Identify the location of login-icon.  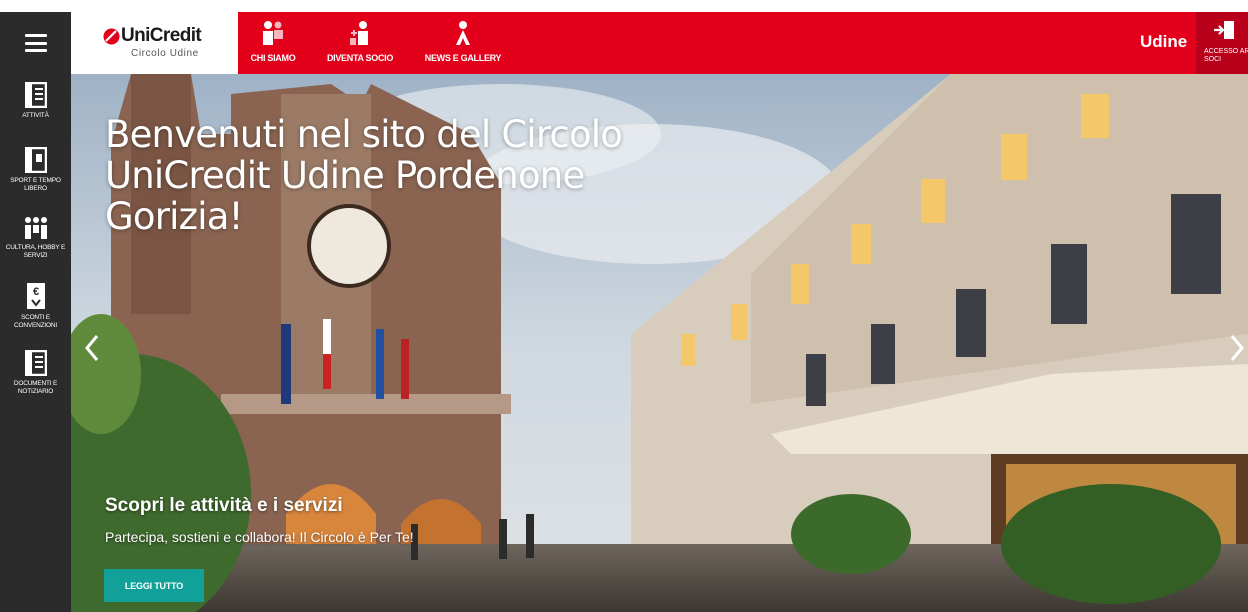
(1224, 30).